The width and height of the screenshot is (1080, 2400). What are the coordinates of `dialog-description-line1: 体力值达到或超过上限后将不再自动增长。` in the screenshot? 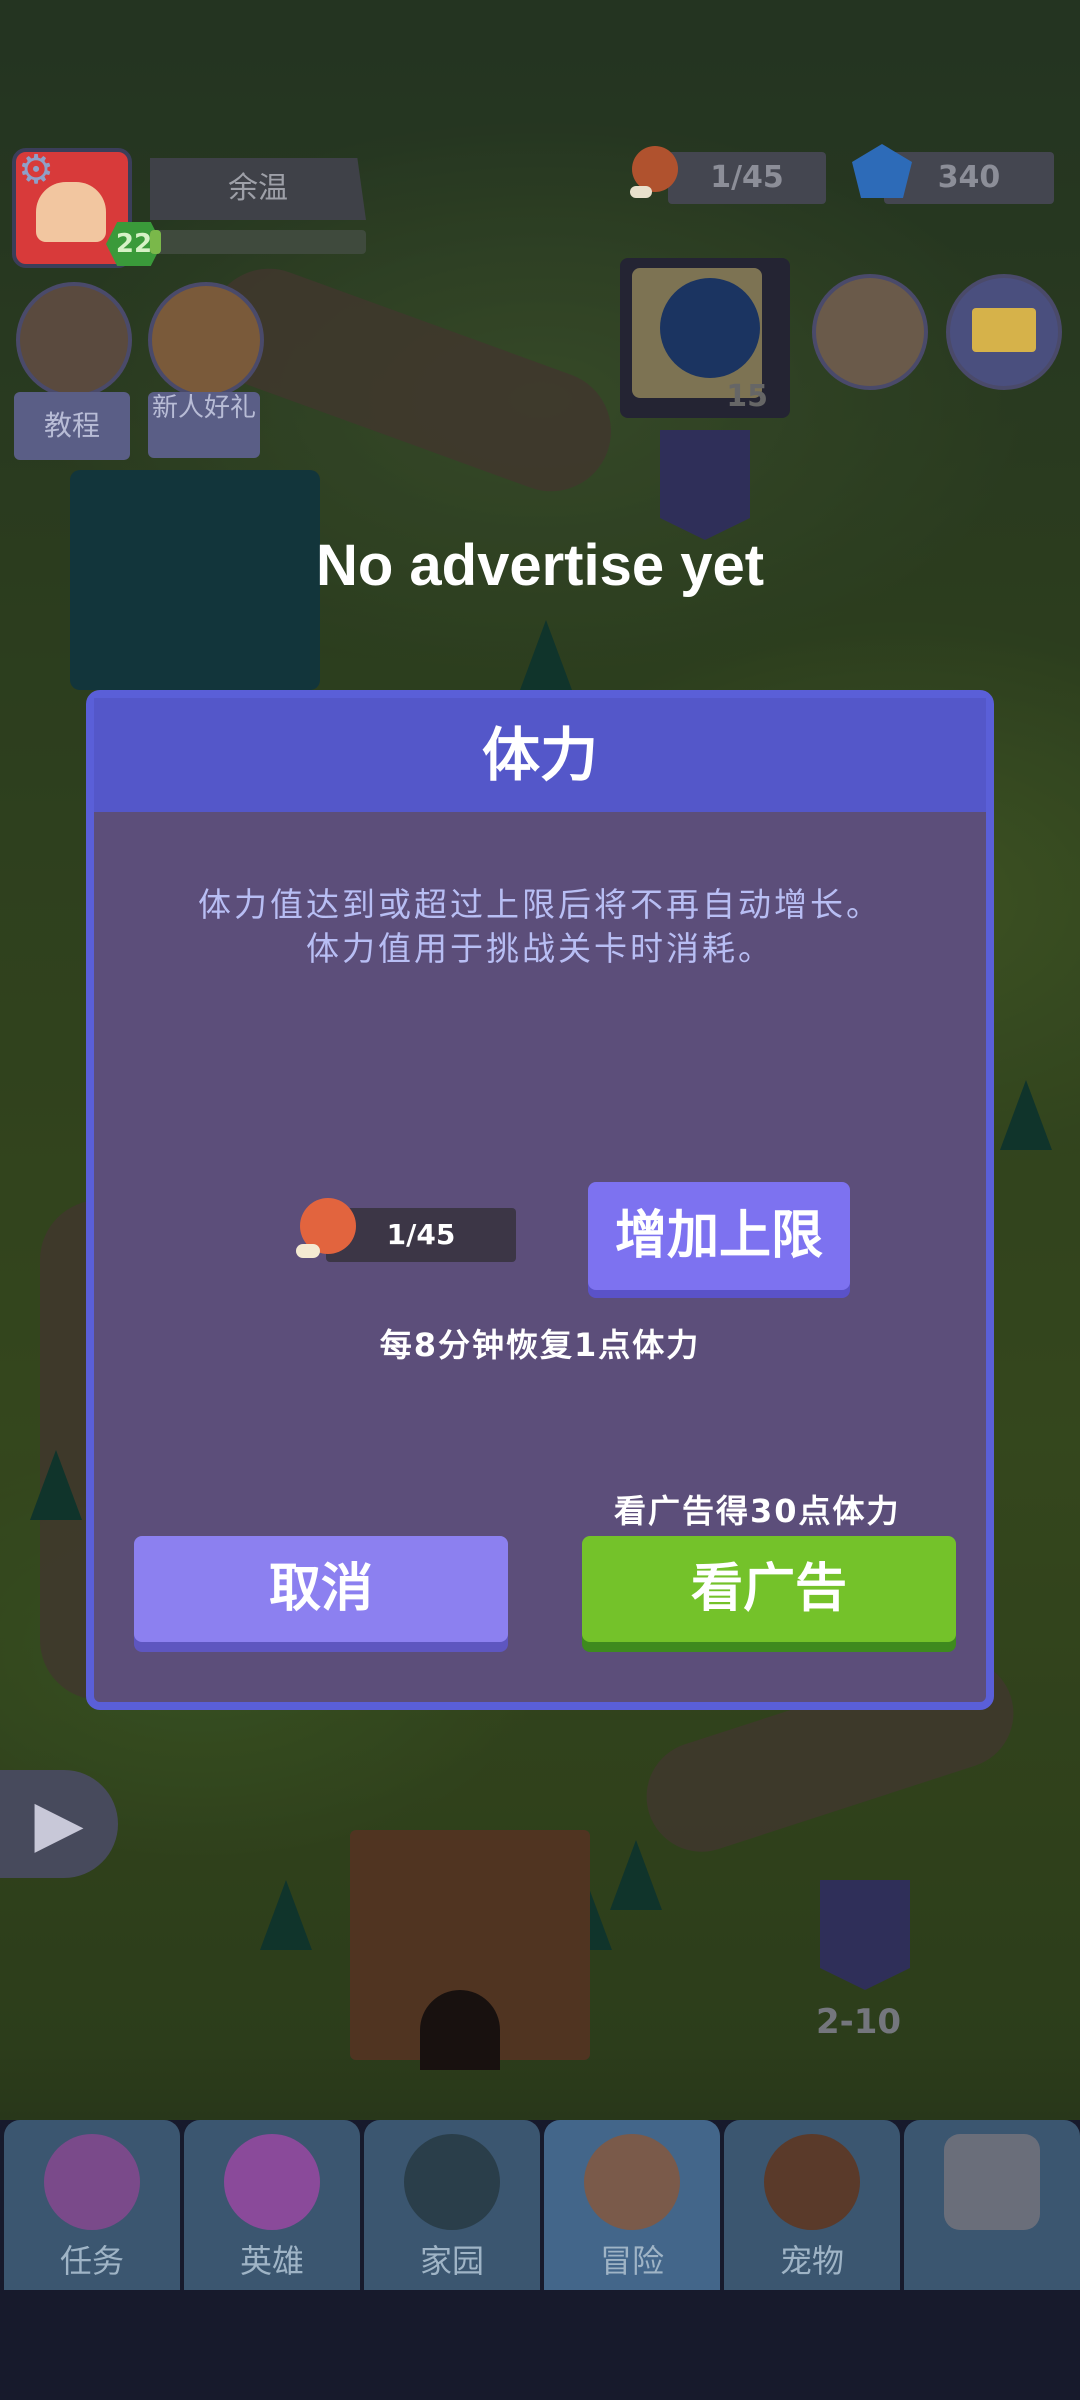 It's located at (540, 904).